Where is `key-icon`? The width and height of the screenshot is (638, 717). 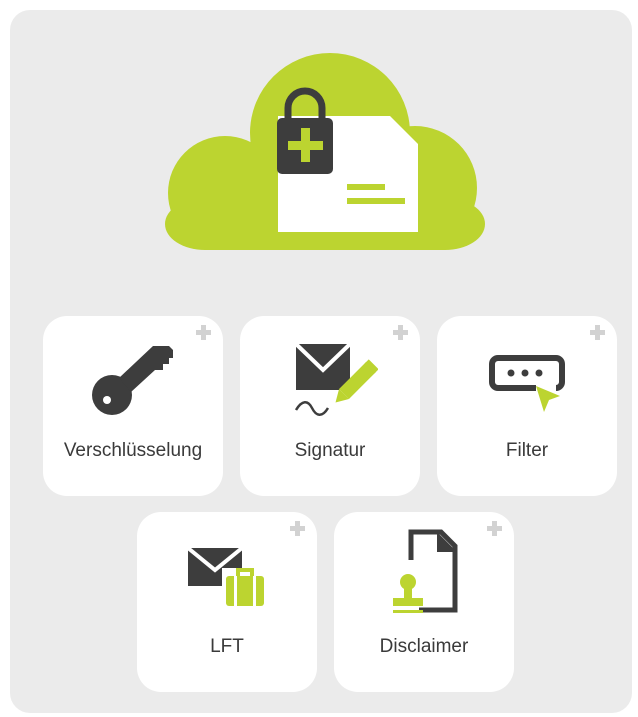 key-icon is located at coordinates (132, 380).